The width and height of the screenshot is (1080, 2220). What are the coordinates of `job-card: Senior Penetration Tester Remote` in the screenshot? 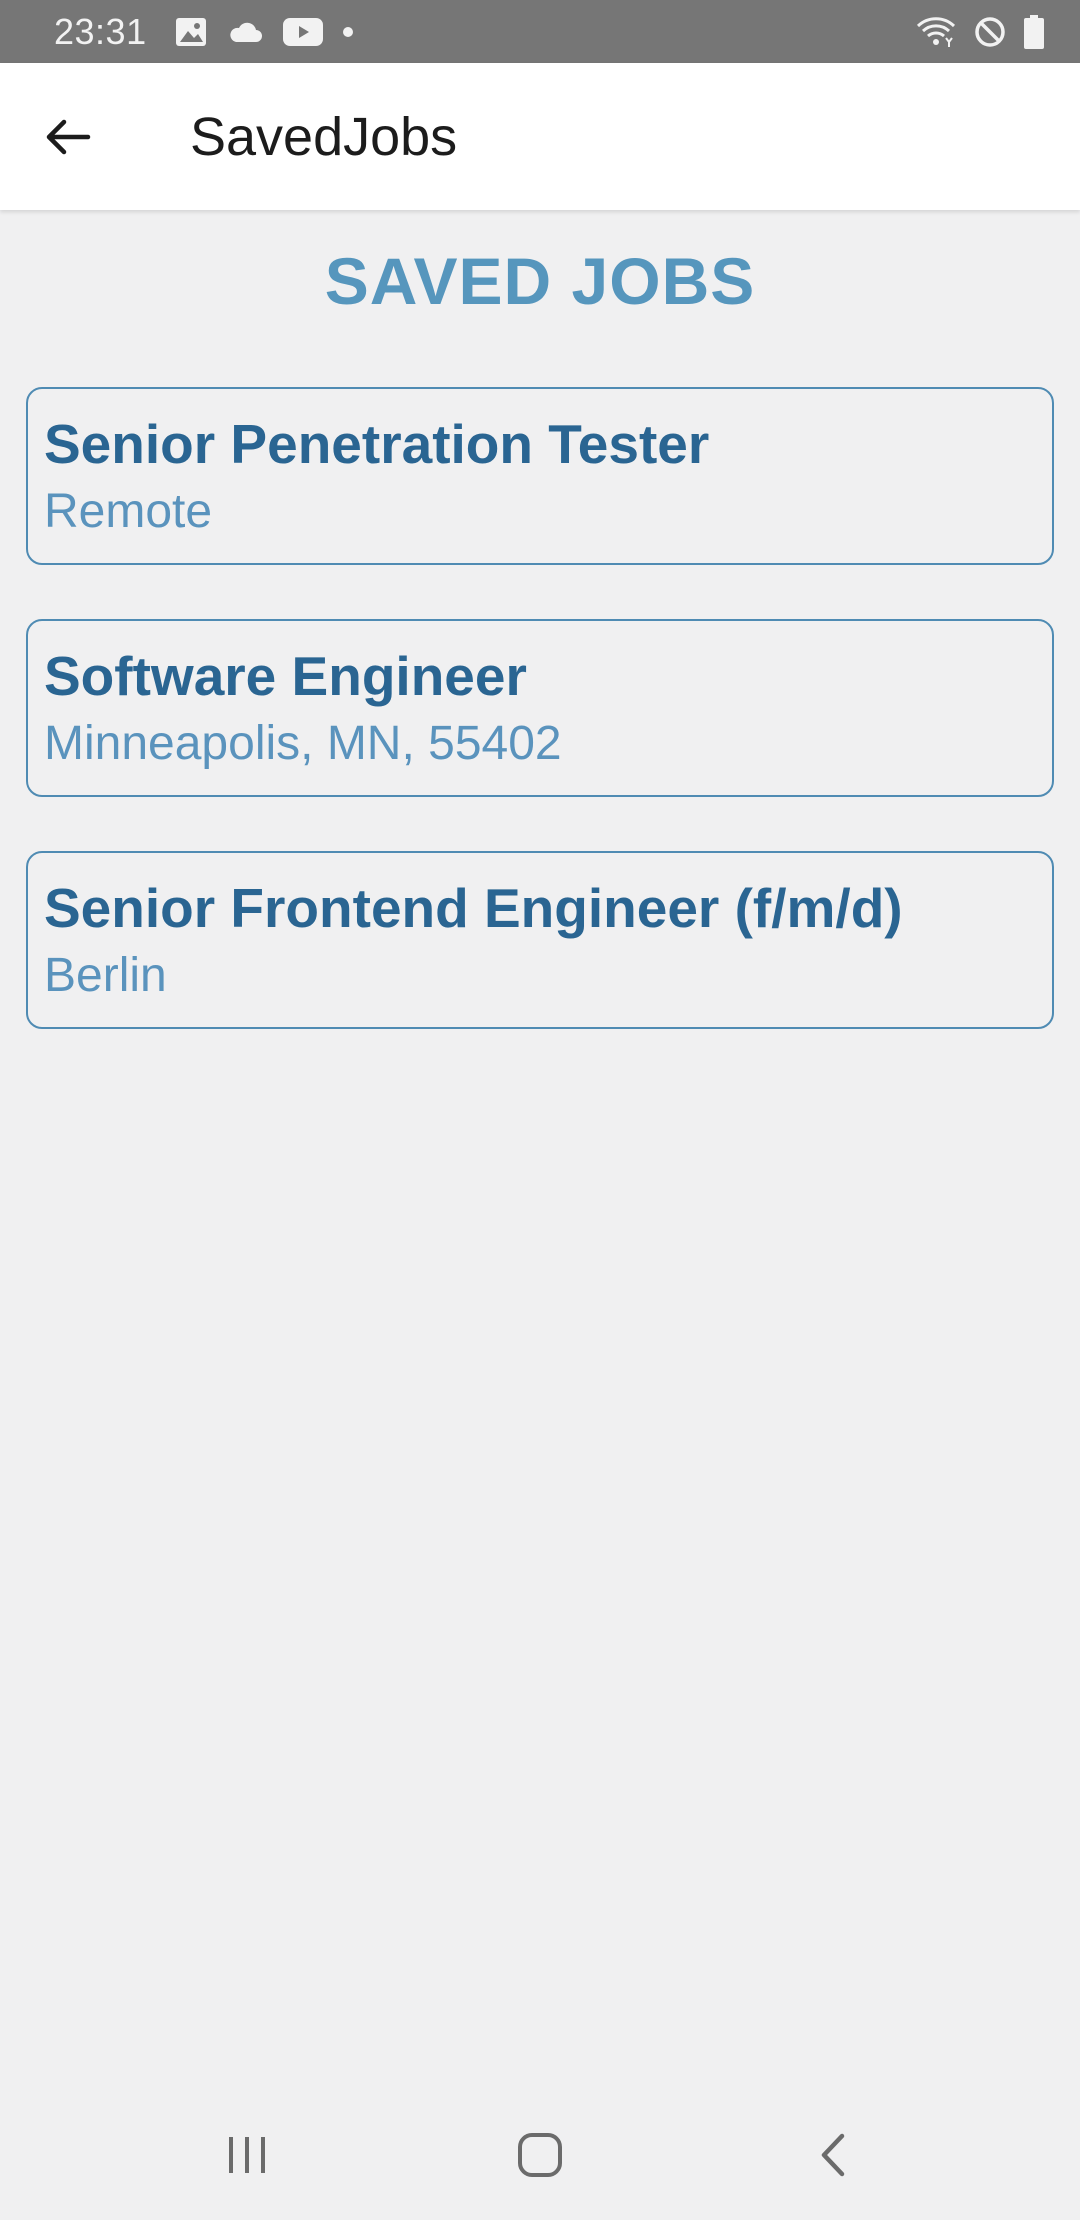 It's located at (540, 476).